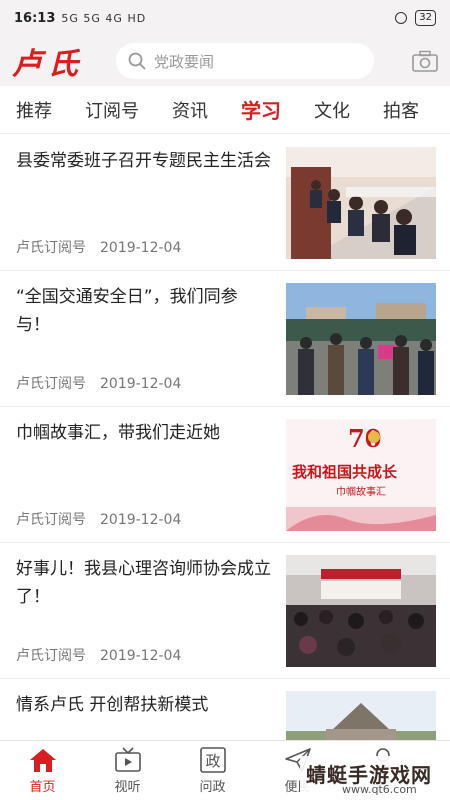  I want to click on nav-label: 首页, so click(42, 787).